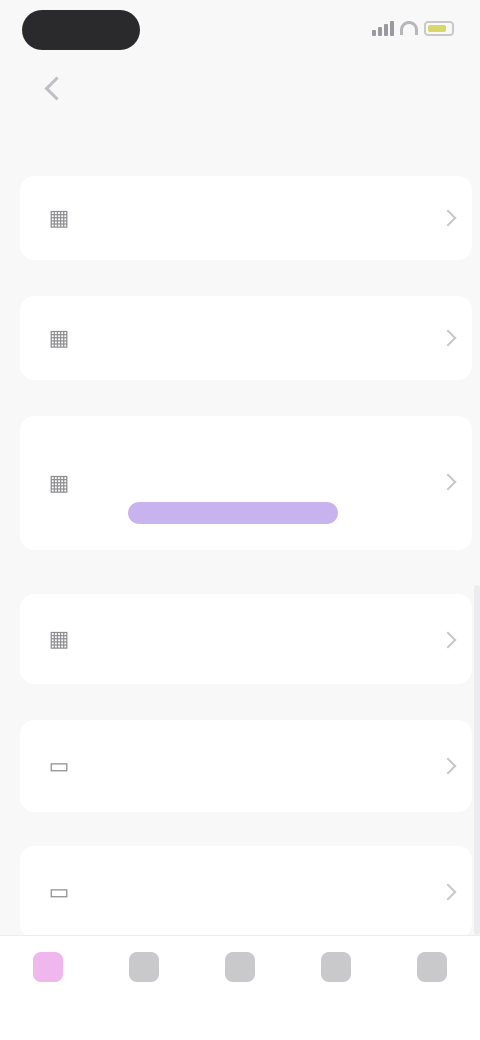 This screenshot has width=480, height=1040. Describe the element at coordinates (56, 88) in the screenshot. I see `chevron-left-icon` at that location.